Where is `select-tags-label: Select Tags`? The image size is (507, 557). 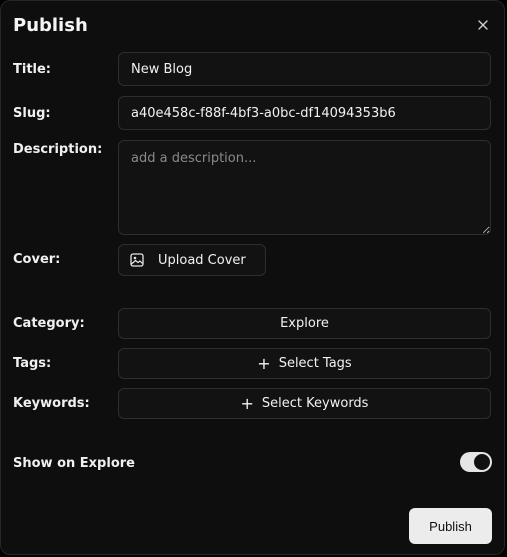
select-tags-label: Select Tags is located at coordinates (315, 363).